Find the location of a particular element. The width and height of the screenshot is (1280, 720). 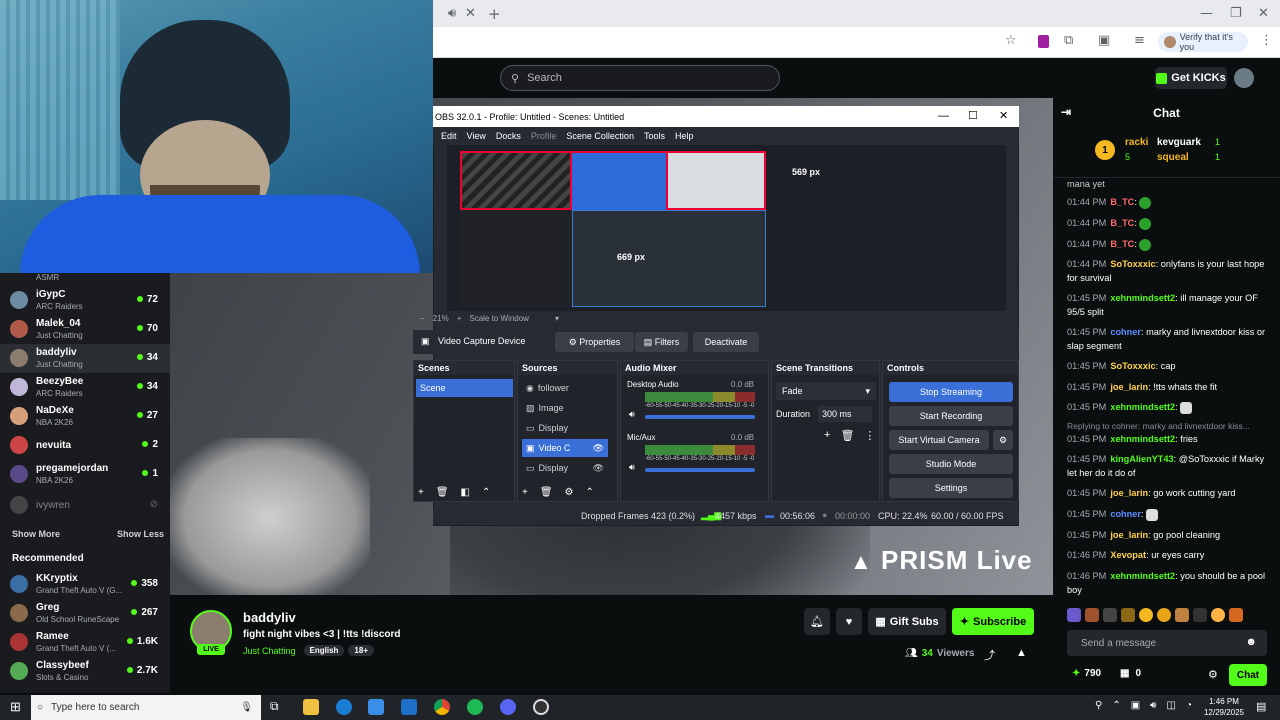

layout-icon: ◧ is located at coordinates (465, 492).